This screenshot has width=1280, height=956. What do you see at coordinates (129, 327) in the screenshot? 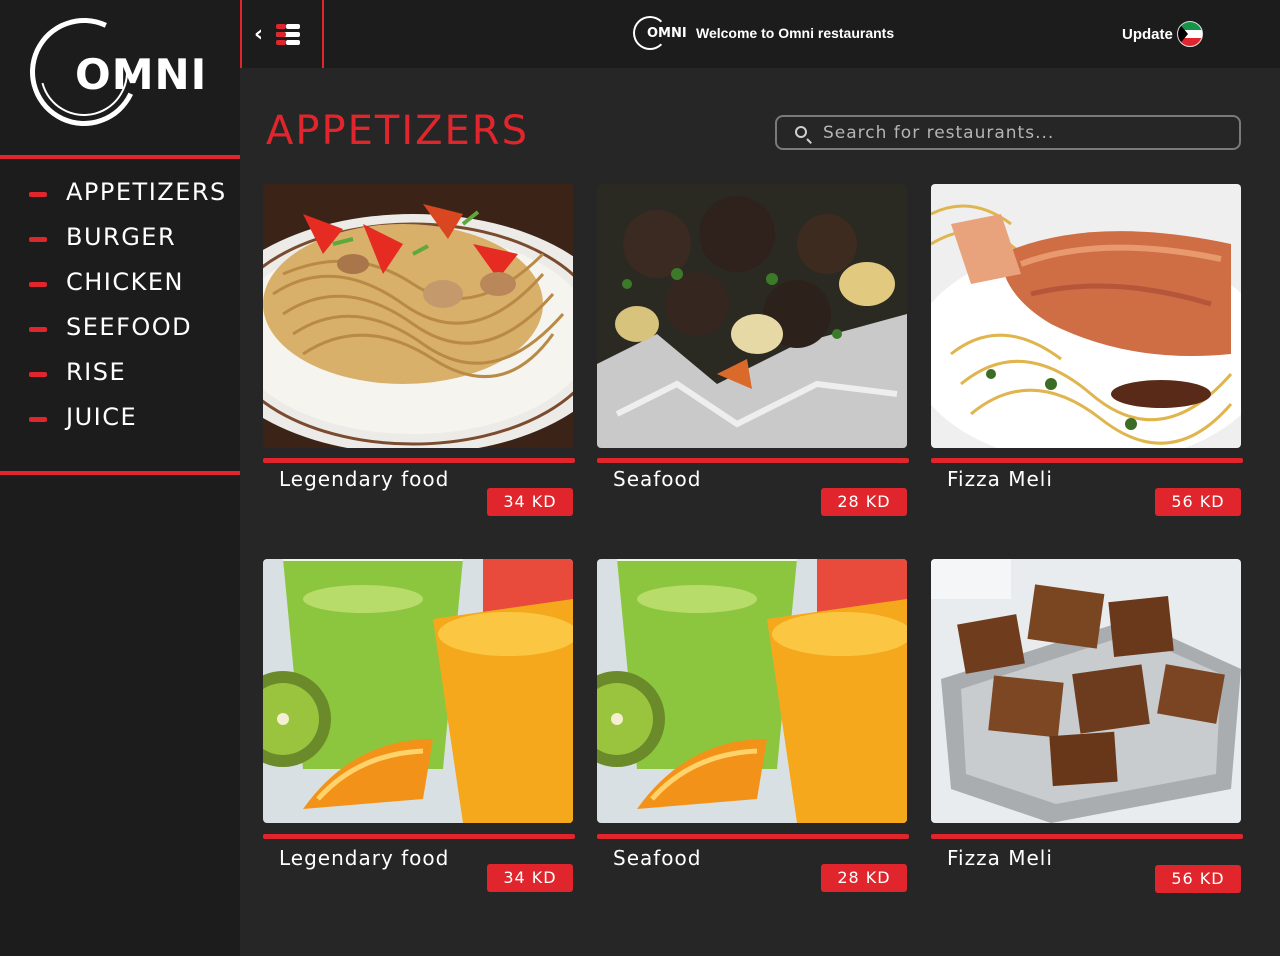
I see `sidebar-item-label: SEEFOOD` at bounding box center [129, 327].